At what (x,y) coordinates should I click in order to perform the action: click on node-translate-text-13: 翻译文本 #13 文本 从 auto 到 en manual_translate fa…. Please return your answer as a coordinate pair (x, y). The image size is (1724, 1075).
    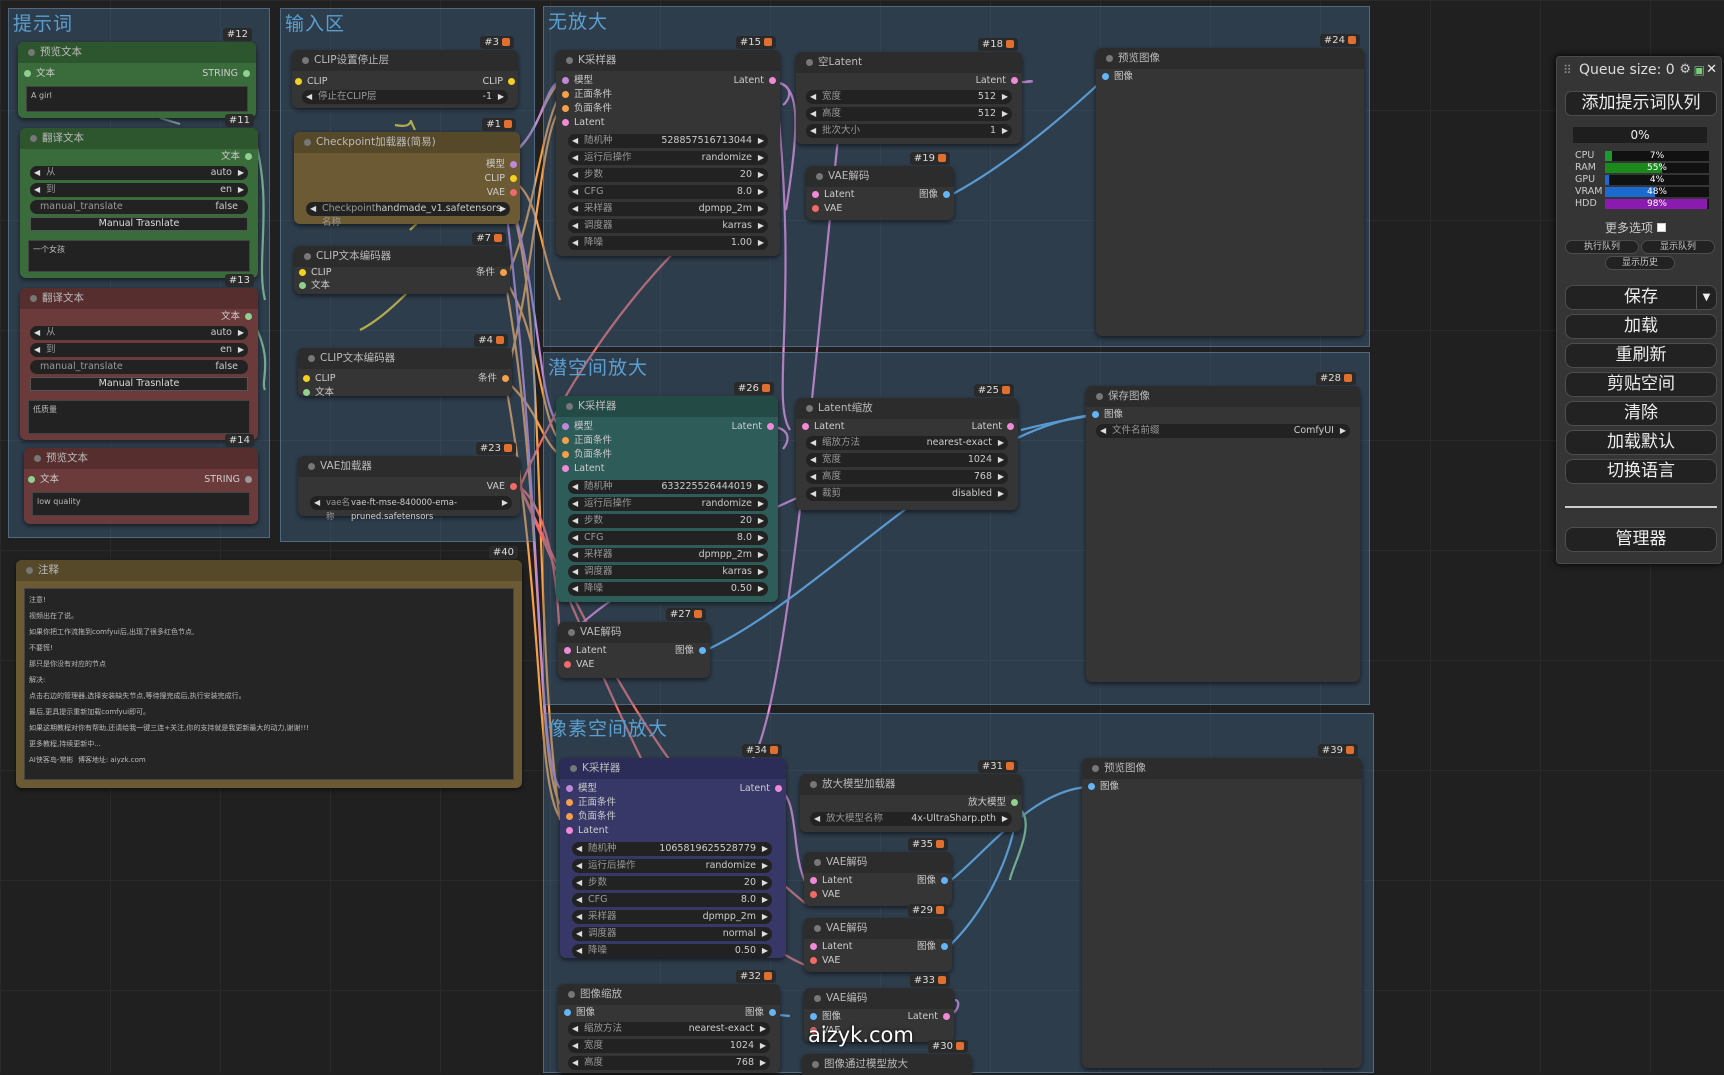
    Looking at the image, I should click on (139, 357).